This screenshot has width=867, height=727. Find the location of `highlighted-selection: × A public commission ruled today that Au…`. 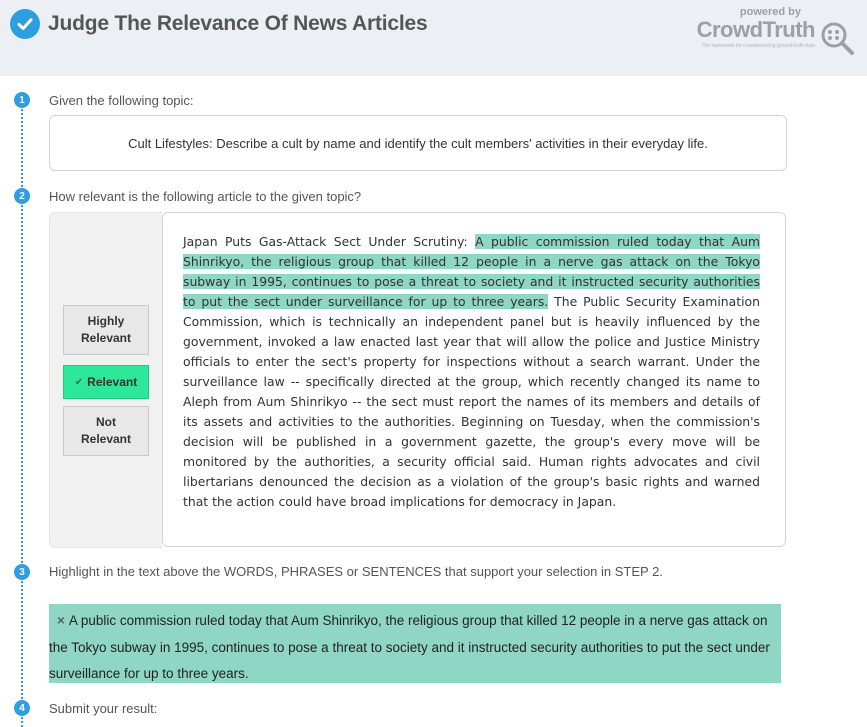

highlighted-selection: × A public commission ruled today that Au… is located at coordinates (415, 643).